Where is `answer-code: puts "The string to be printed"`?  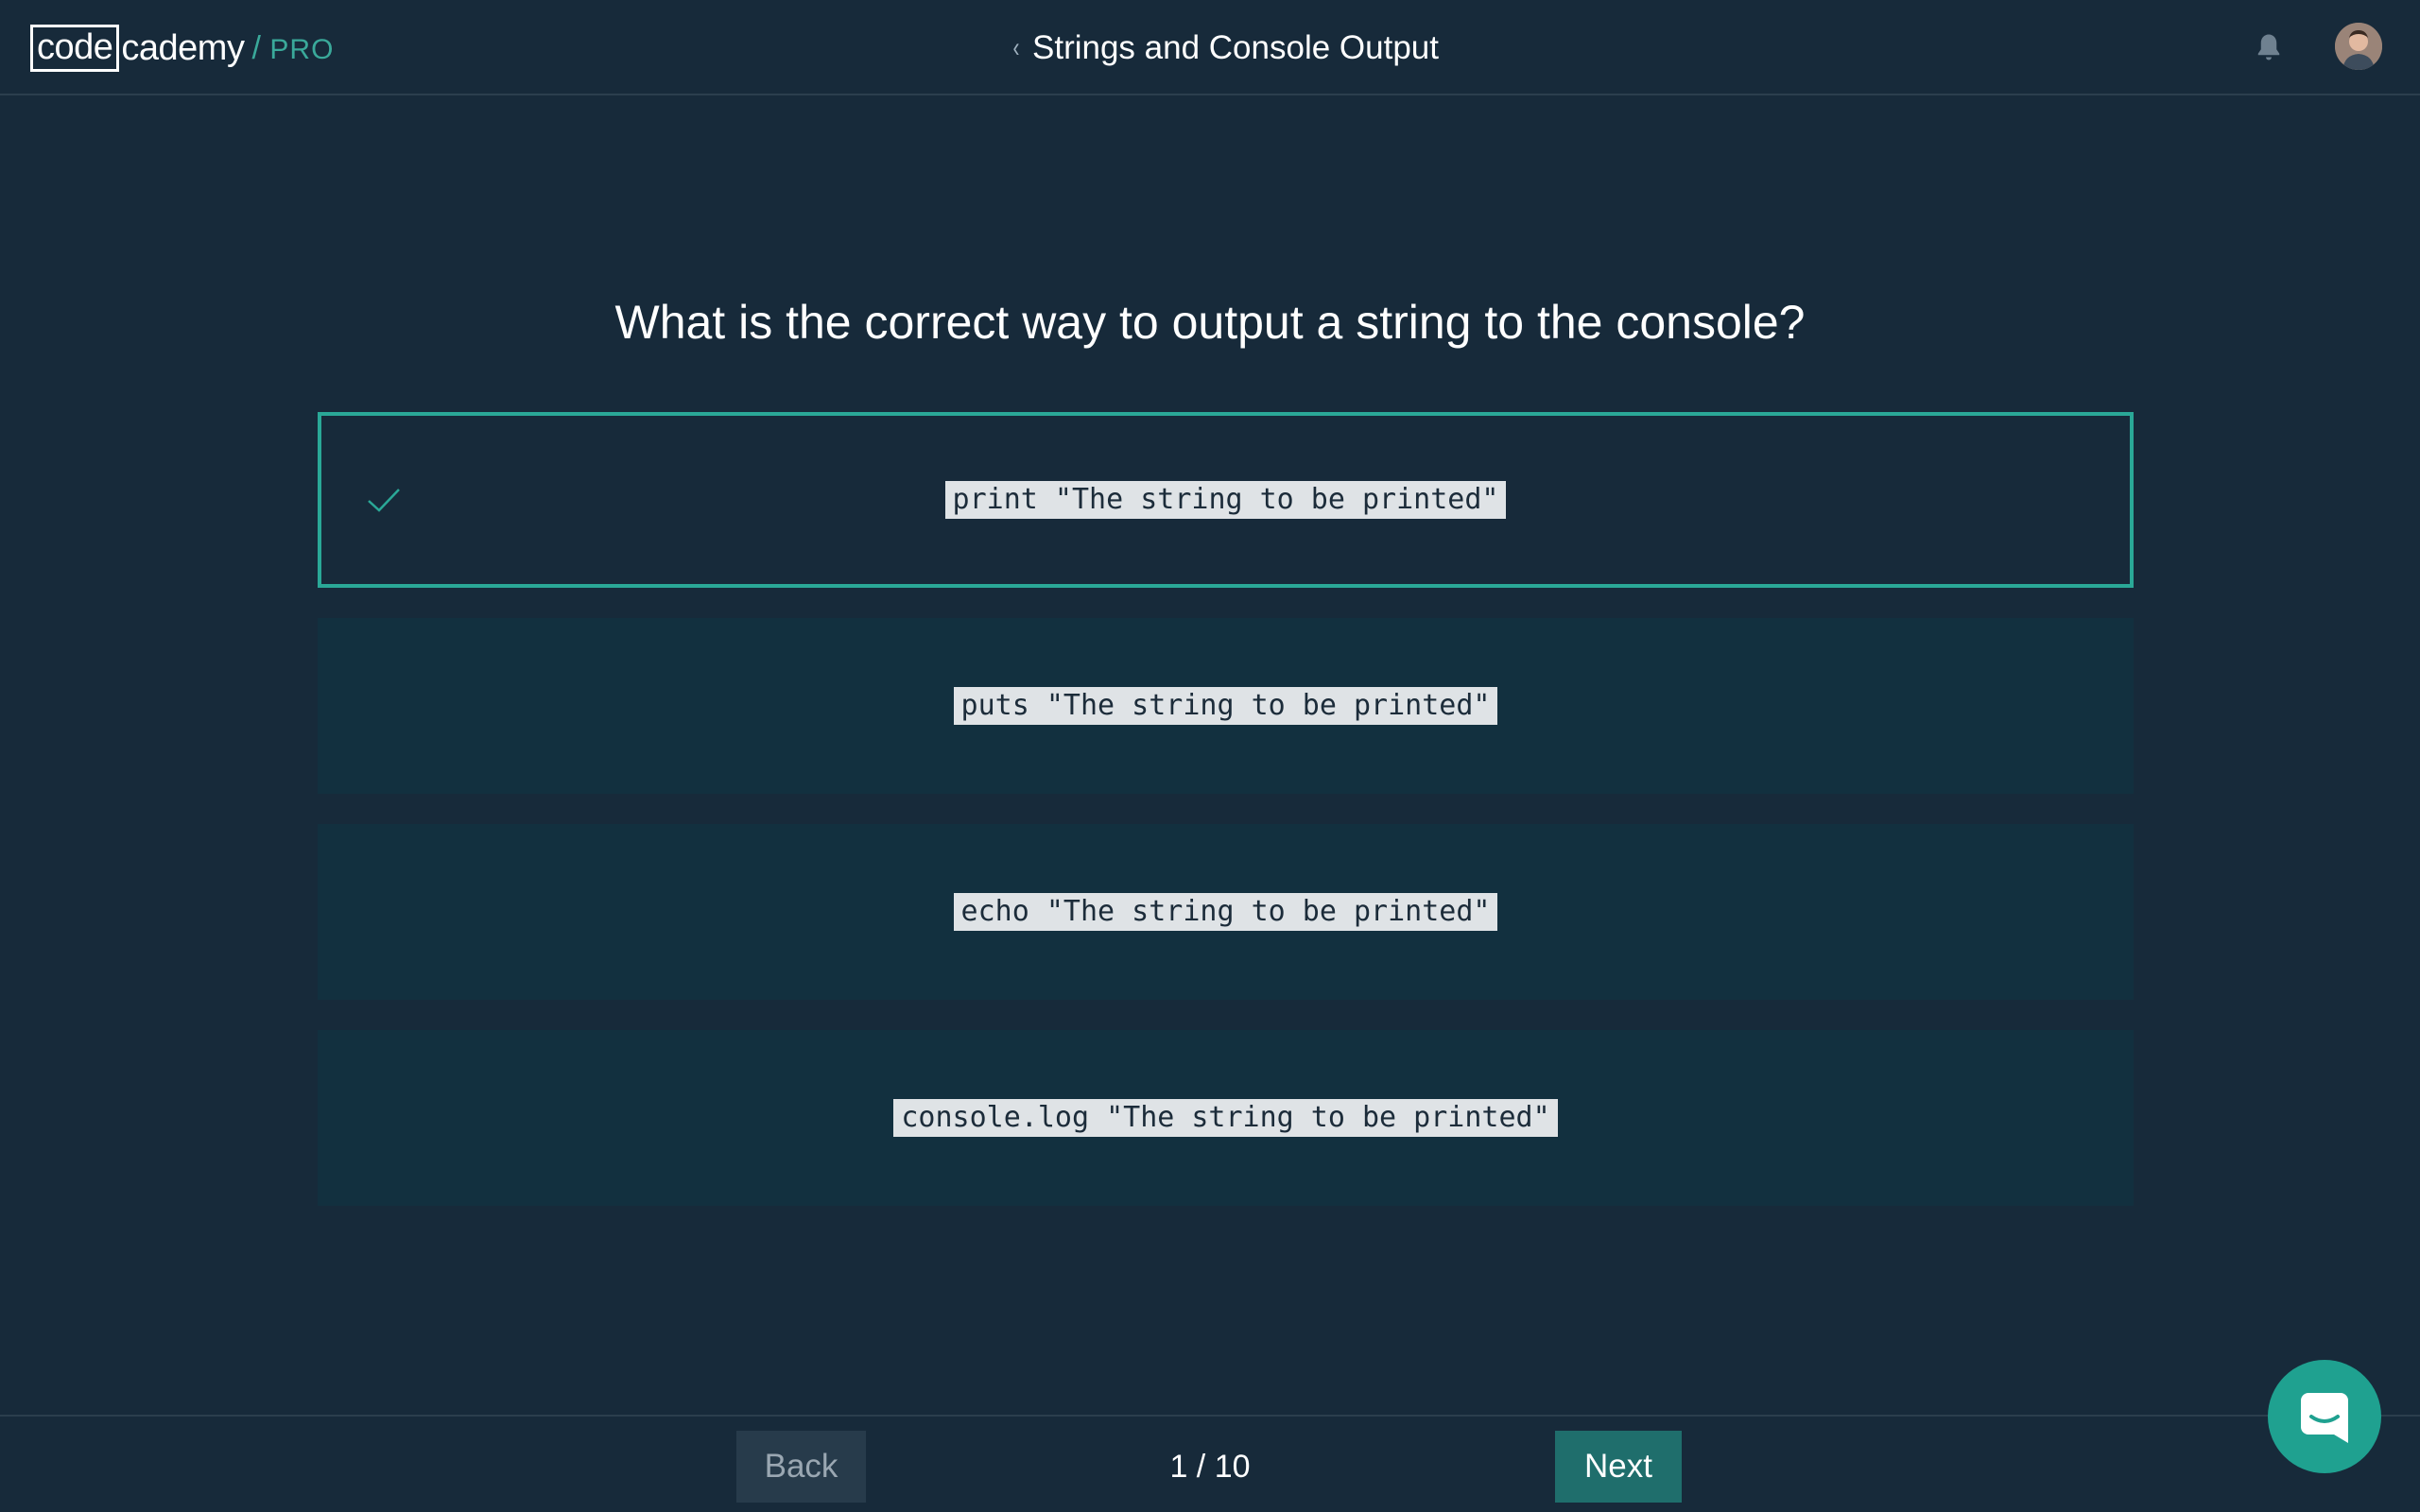 answer-code: puts "The string to be printed" is located at coordinates (1225, 706).